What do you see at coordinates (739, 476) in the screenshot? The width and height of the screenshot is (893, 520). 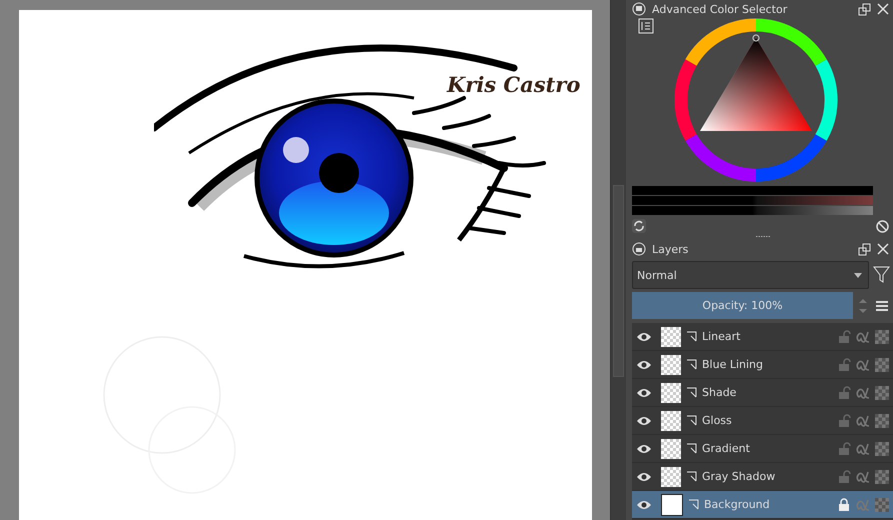 I see `layer-name: Gray Shadow` at bounding box center [739, 476].